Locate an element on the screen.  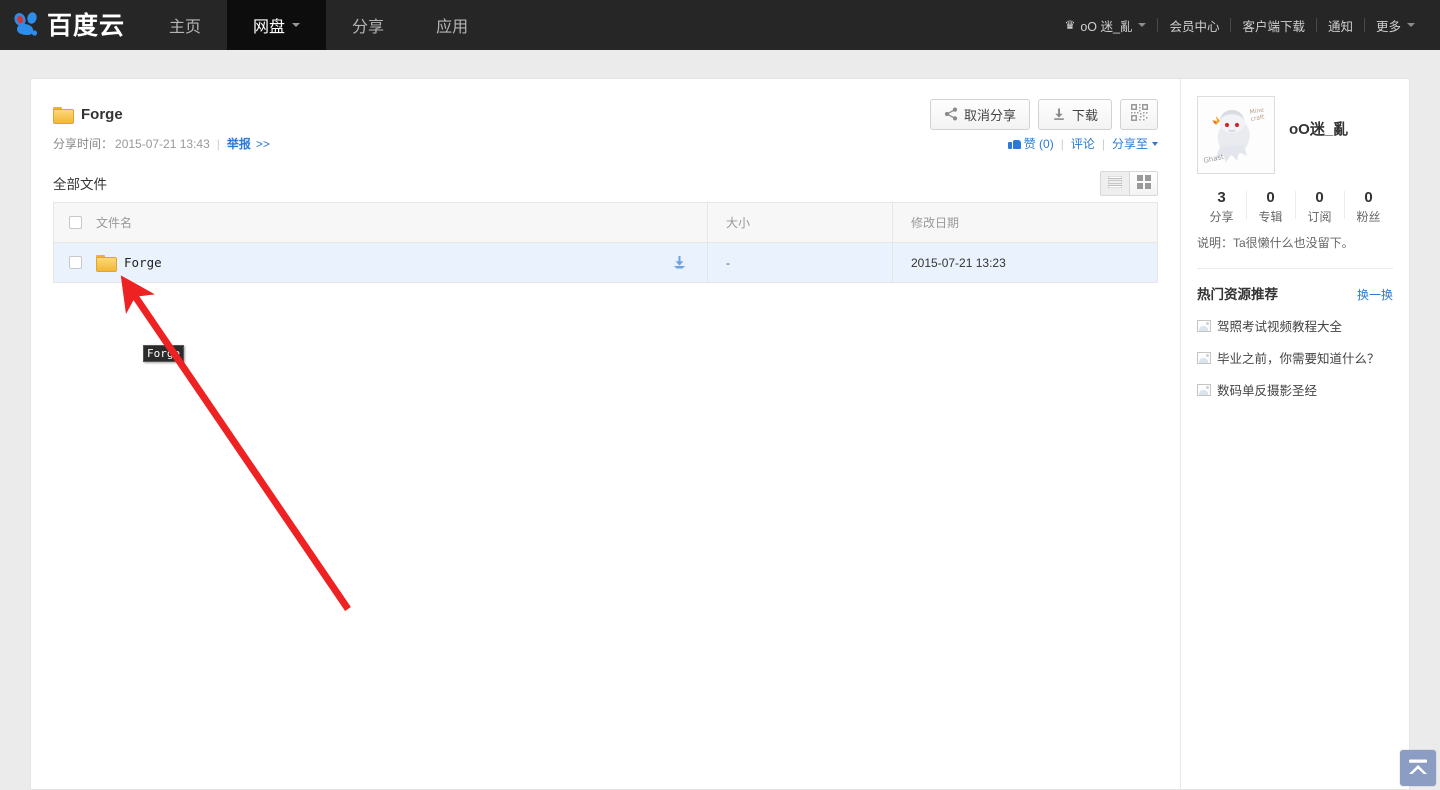
row-download-cell is located at coordinates (679, 262).